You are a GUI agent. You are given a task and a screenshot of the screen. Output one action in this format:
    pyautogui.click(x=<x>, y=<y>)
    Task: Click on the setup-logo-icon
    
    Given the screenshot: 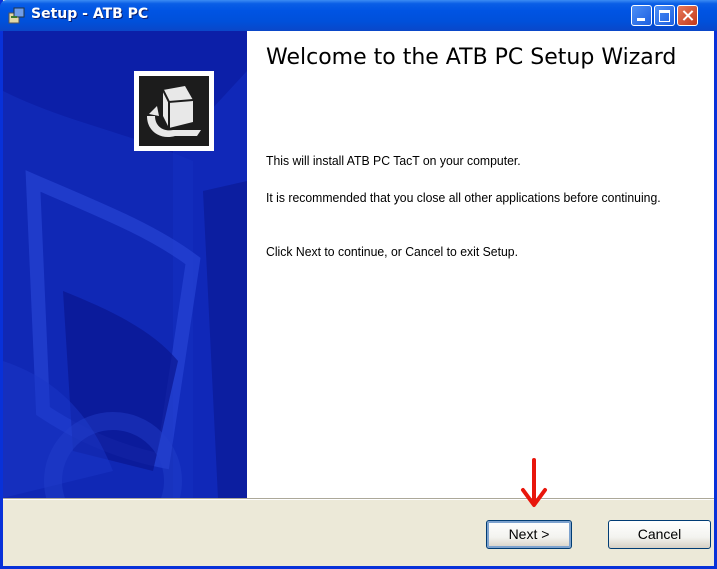 What is the action you would take?
    pyautogui.click(x=174, y=111)
    